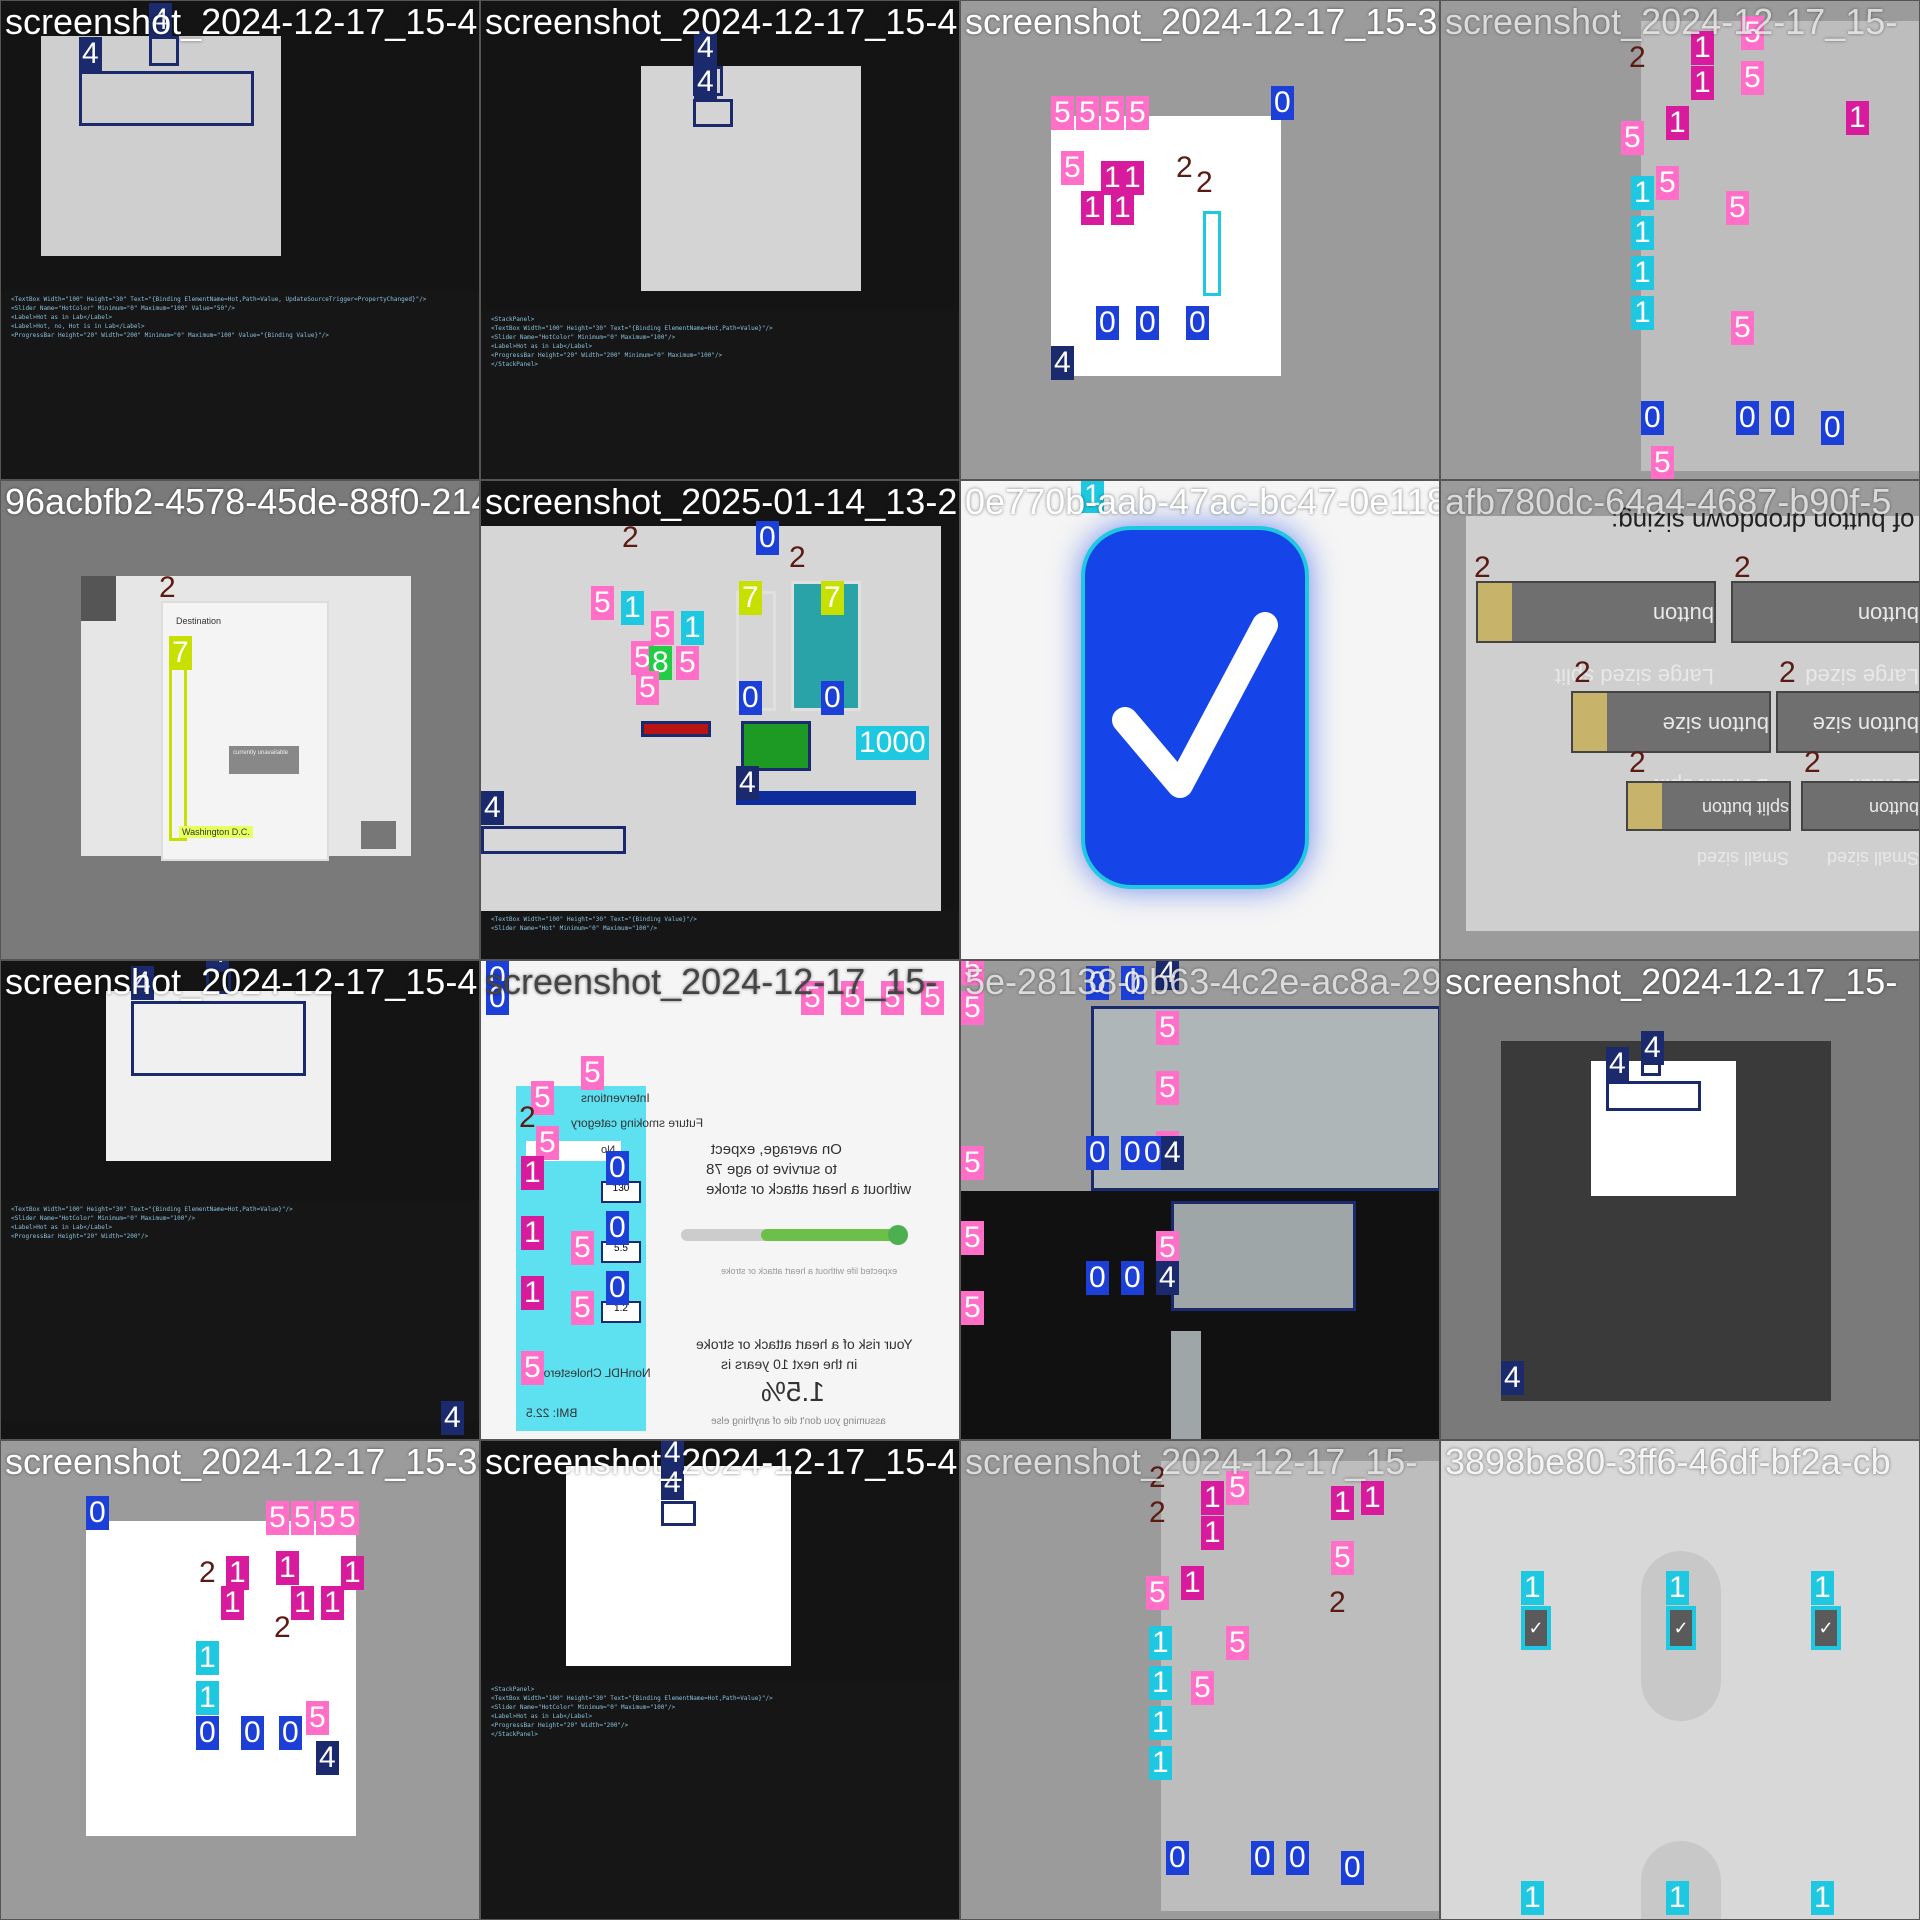  Describe the element at coordinates (1166, 246) in the screenshot. I see `app-window` at that location.